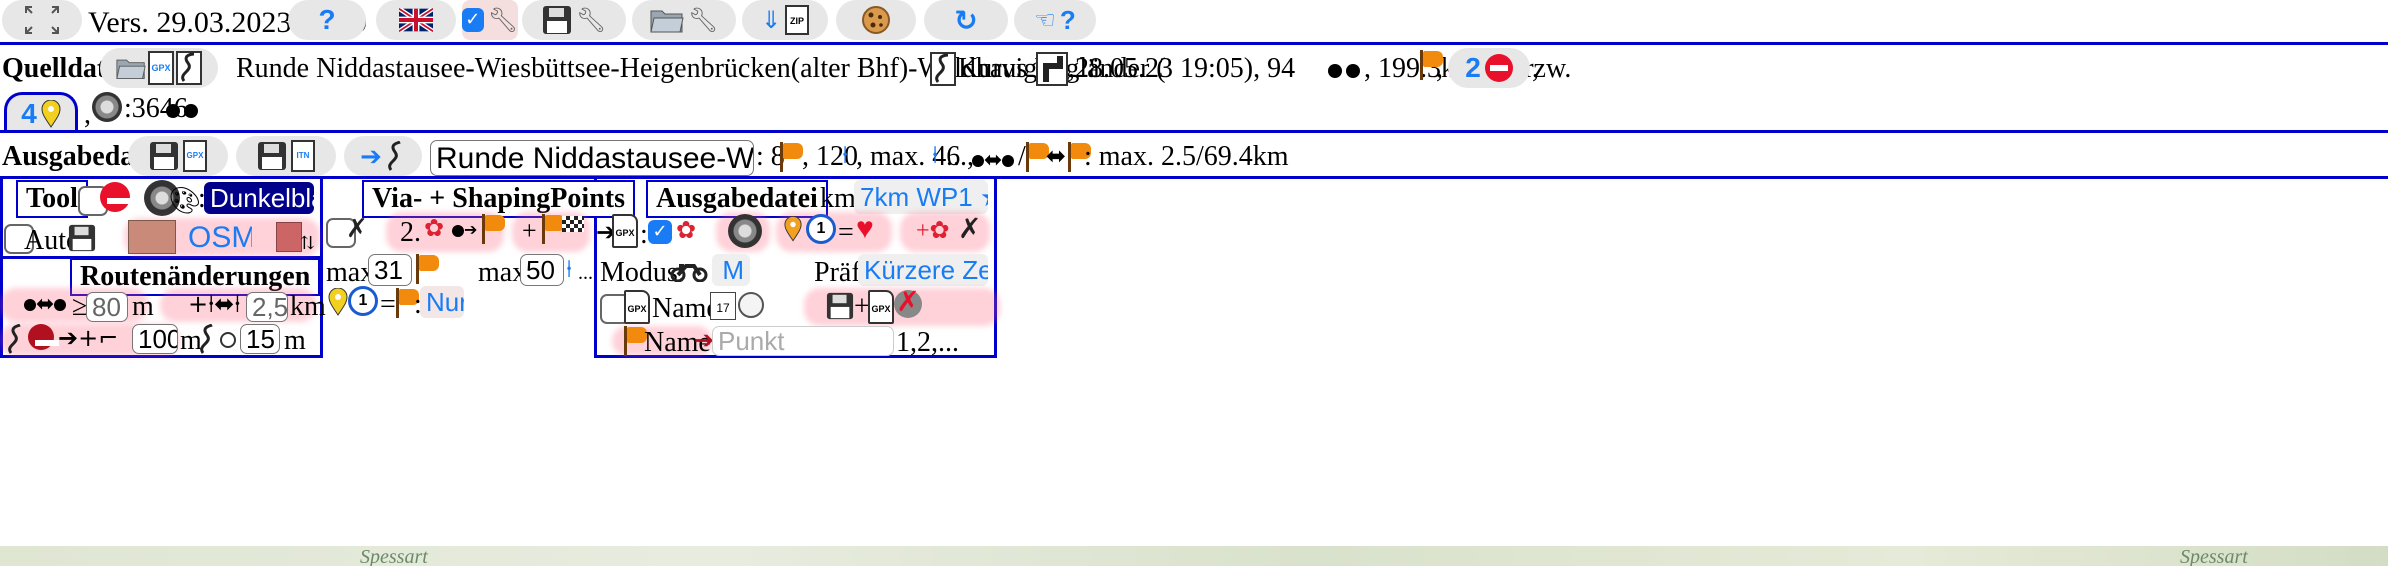 The height and width of the screenshot is (566, 2388). I want to click on add-unit: km, so click(308, 306).